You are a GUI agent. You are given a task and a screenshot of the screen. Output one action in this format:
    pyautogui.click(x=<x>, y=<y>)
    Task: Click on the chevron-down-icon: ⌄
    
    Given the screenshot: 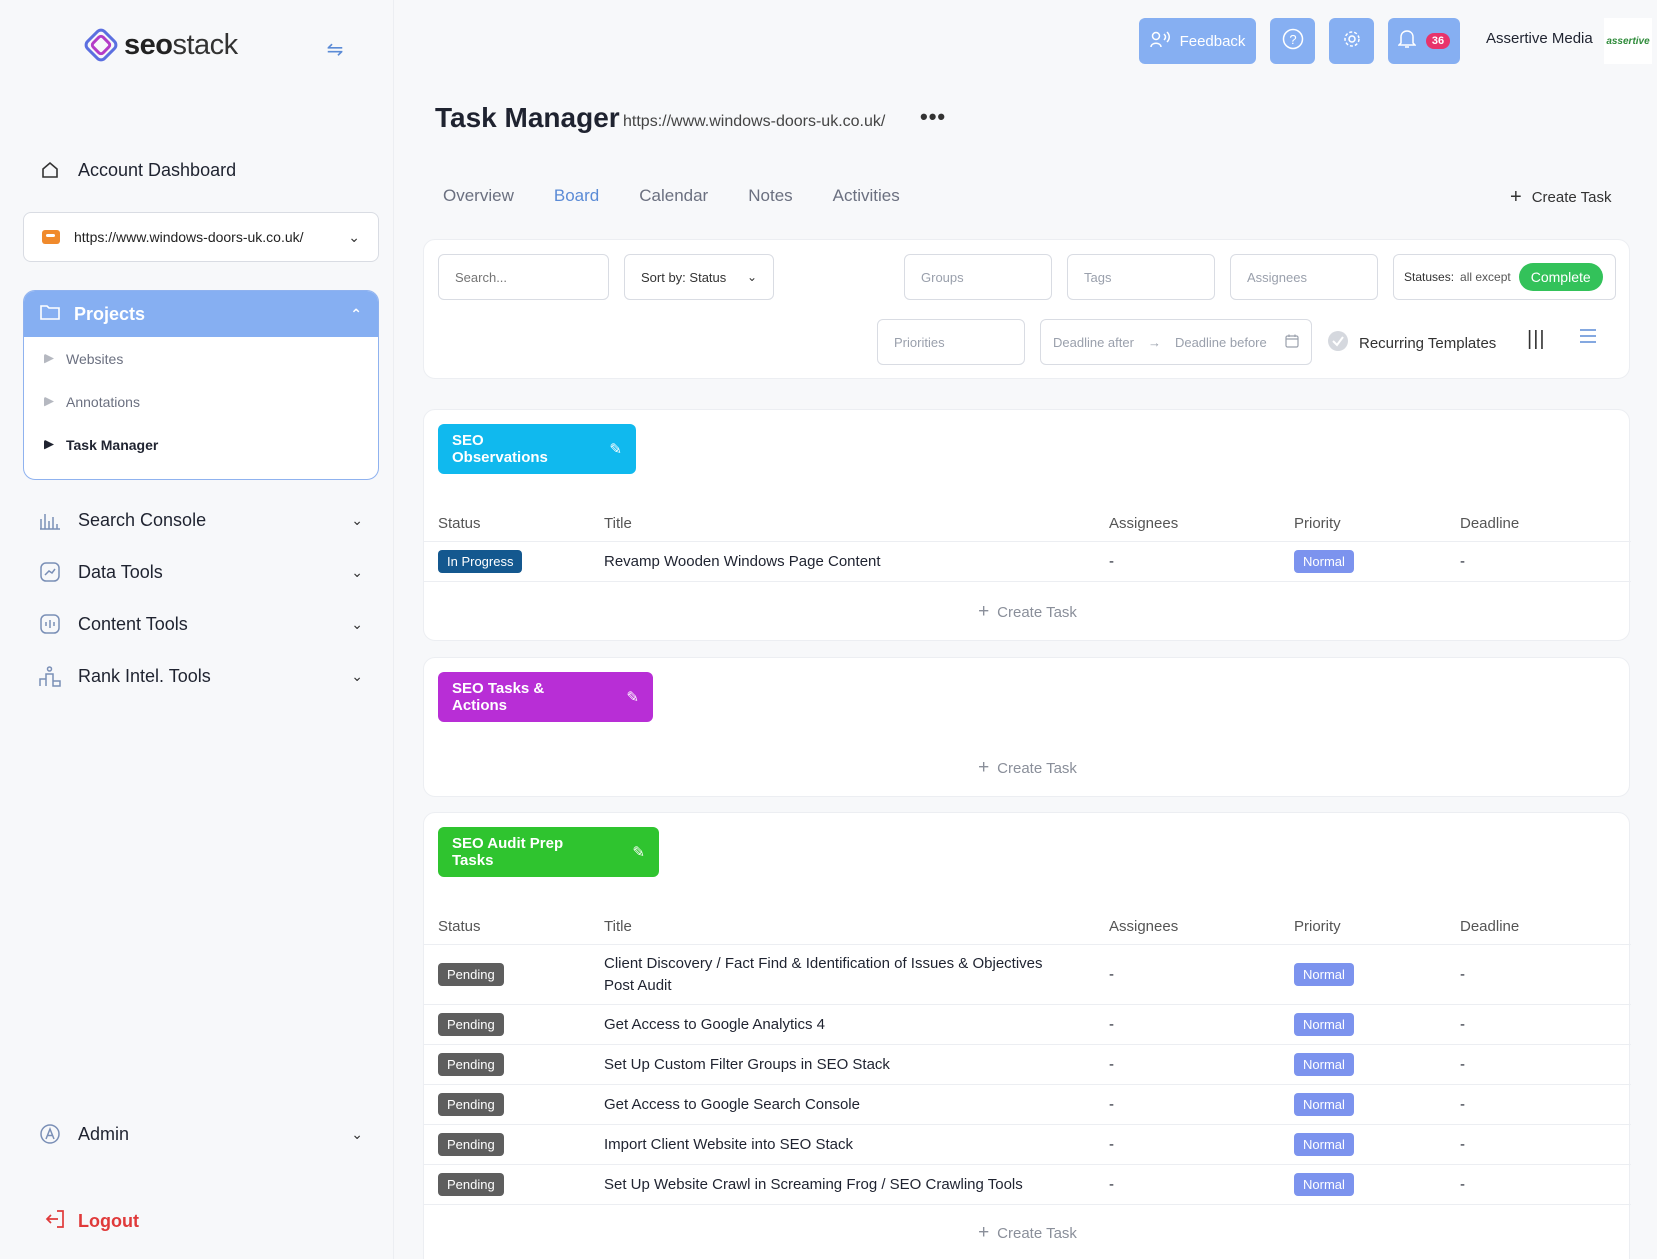 What is the action you would take?
    pyautogui.click(x=357, y=519)
    